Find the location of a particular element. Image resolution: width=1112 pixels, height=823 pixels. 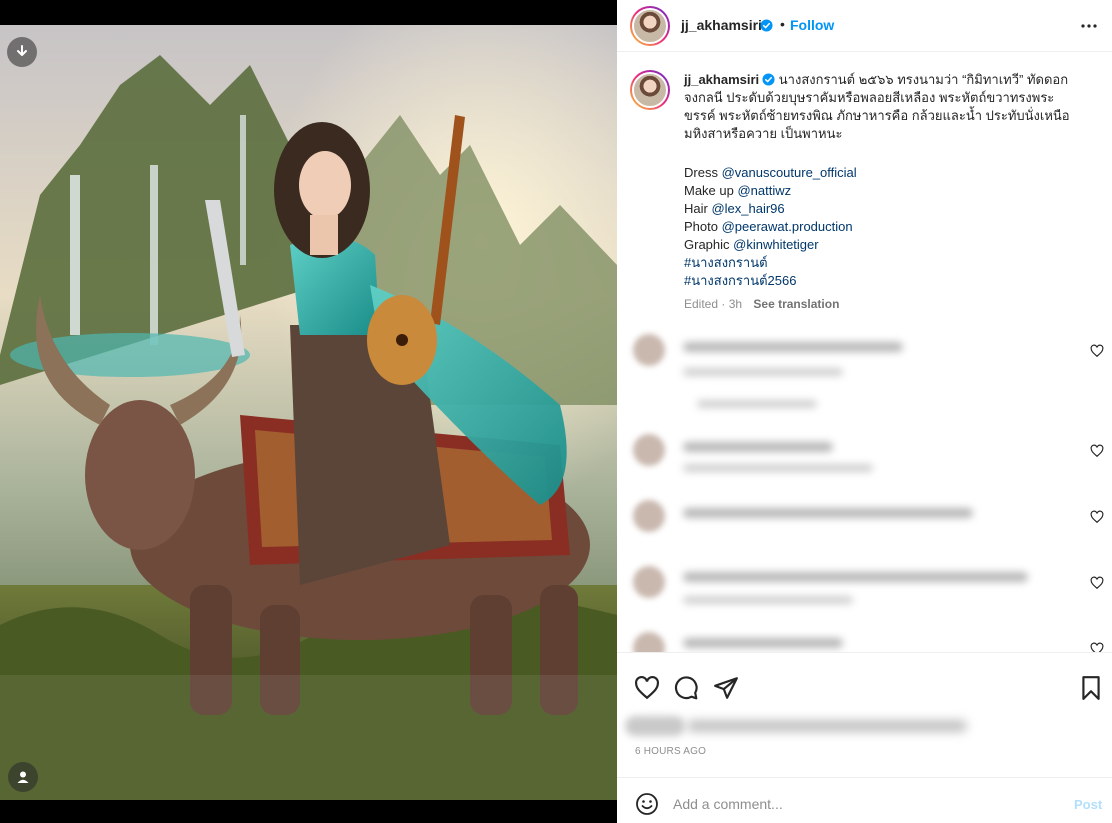

comment-icon is located at coordinates (686, 688).